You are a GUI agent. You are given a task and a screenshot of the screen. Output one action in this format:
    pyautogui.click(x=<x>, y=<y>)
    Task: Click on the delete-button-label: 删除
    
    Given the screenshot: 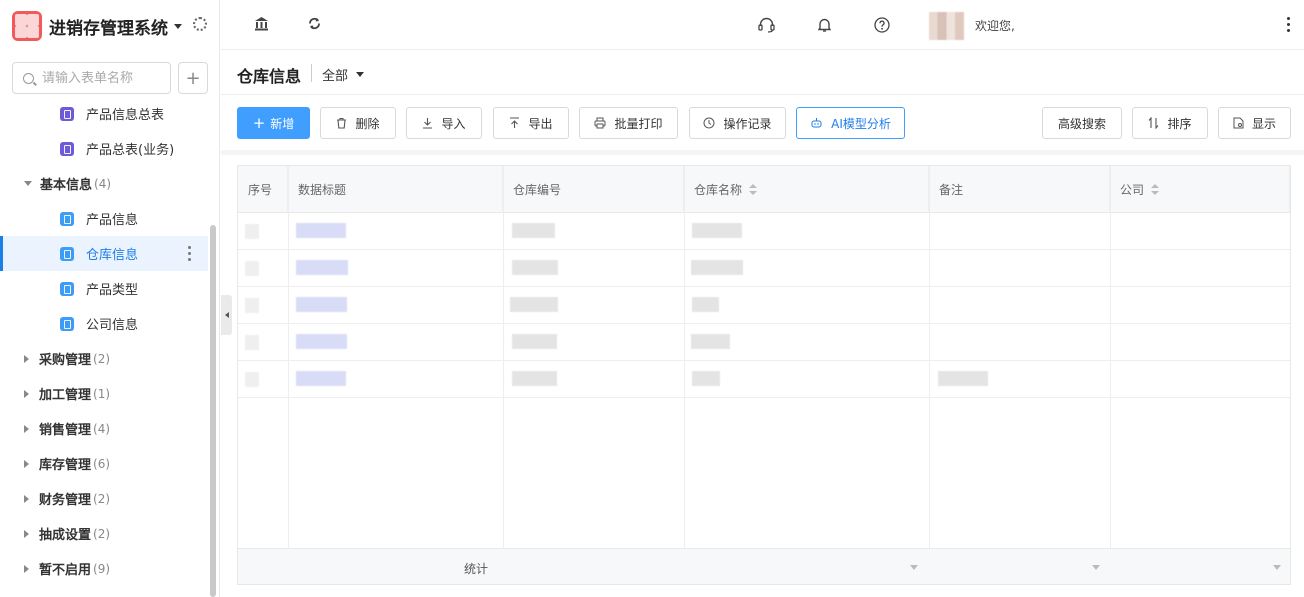 What is the action you would take?
    pyautogui.click(x=367, y=123)
    